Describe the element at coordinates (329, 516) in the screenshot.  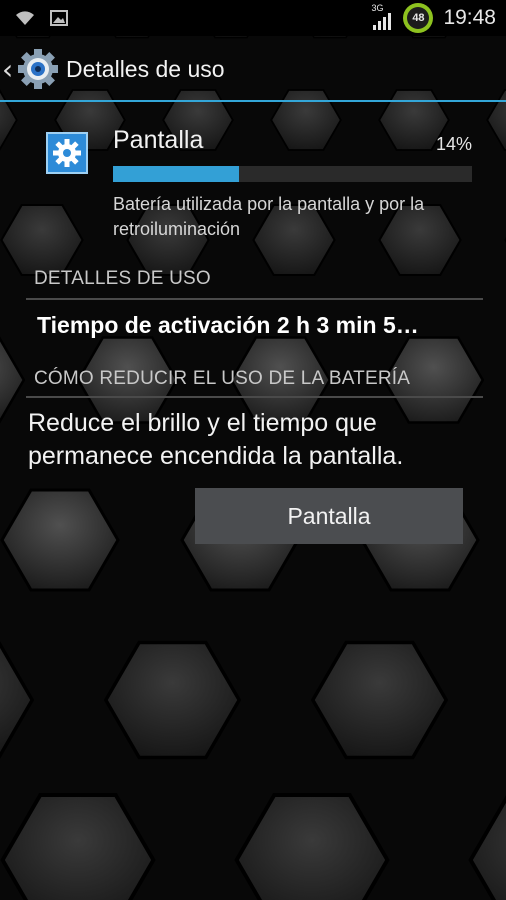
I see `screen-settings-button: Pantalla` at that location.